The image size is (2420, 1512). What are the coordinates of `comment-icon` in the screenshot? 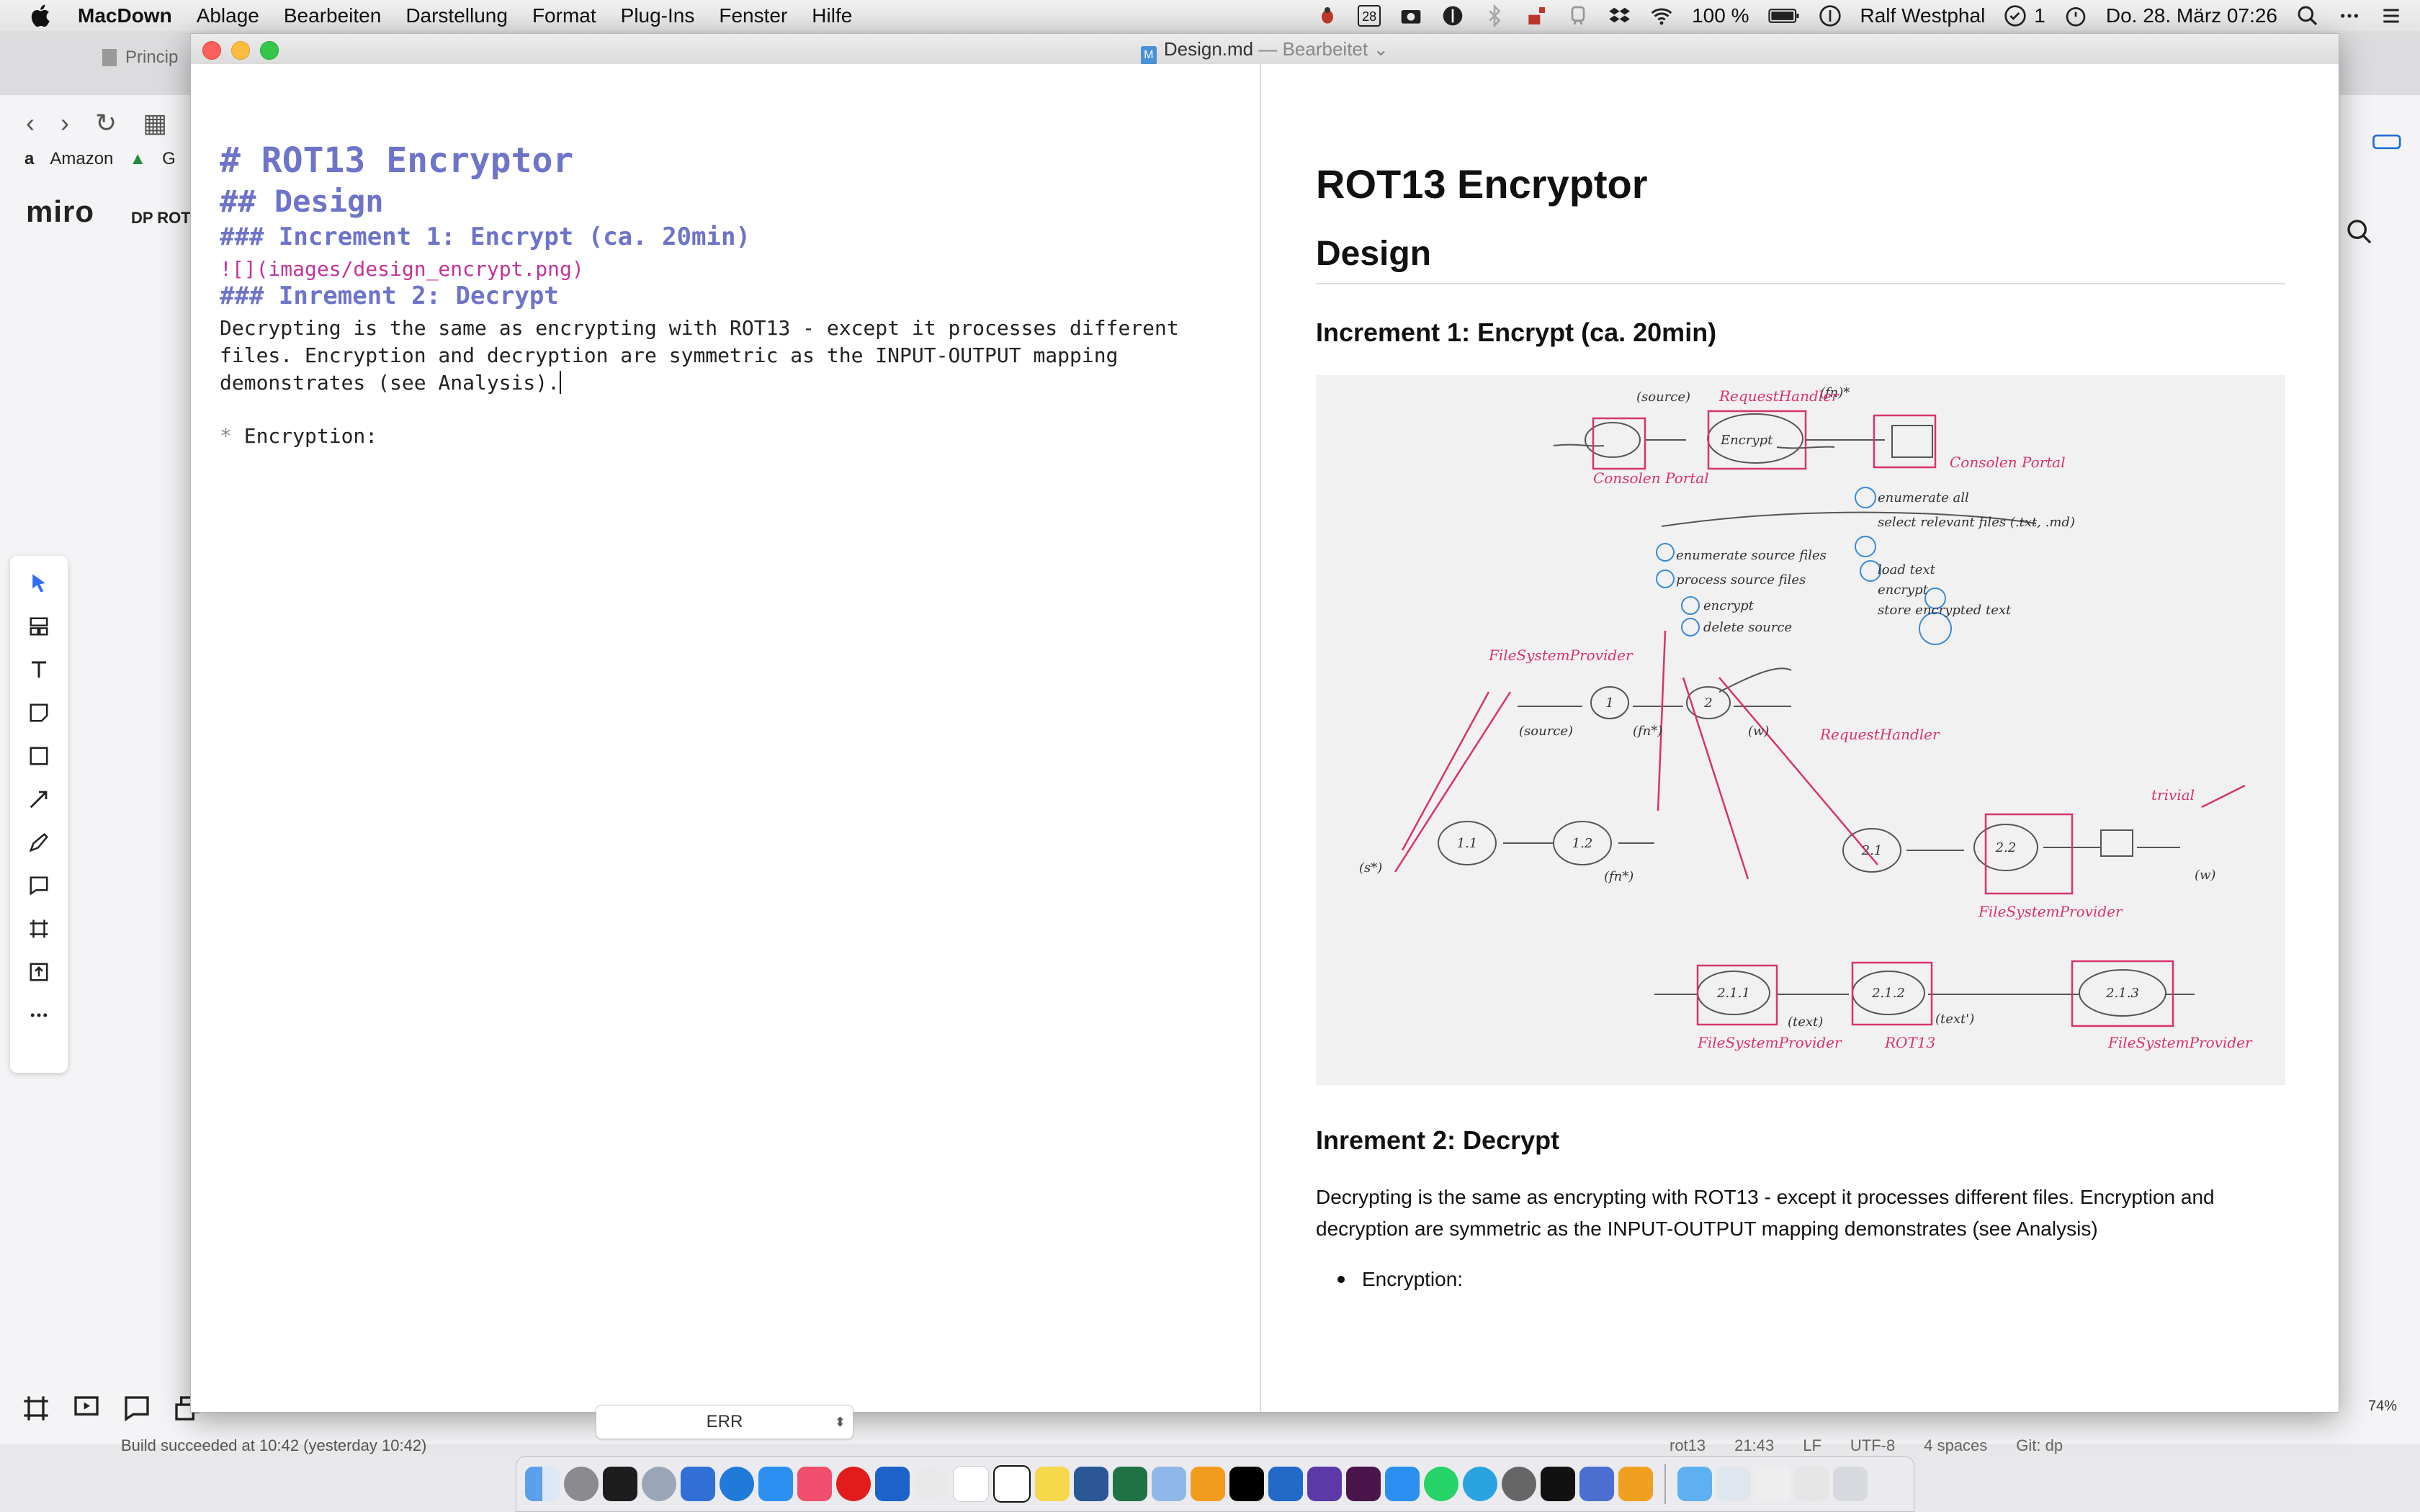 It's located at (38, 885).